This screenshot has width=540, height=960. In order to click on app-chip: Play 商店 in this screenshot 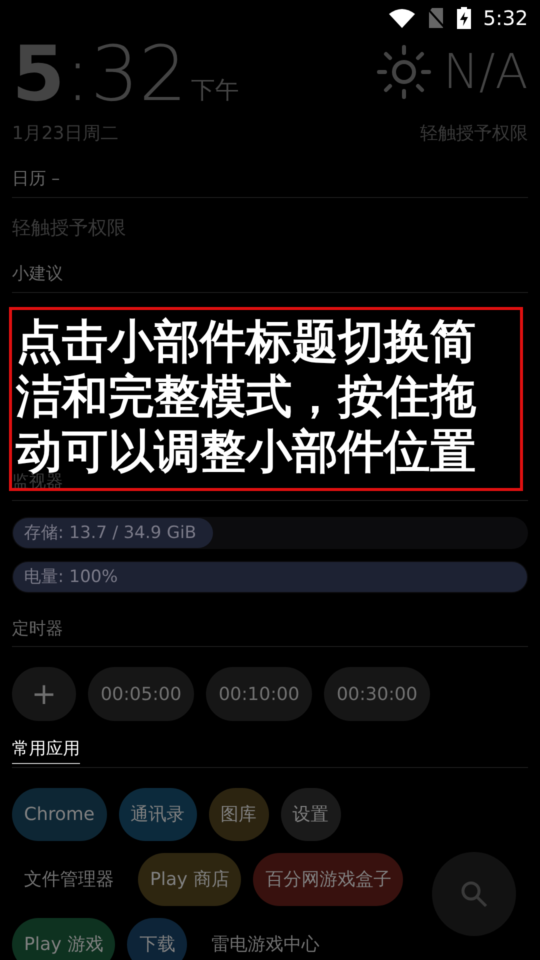, I will do `click(190, 879)`.